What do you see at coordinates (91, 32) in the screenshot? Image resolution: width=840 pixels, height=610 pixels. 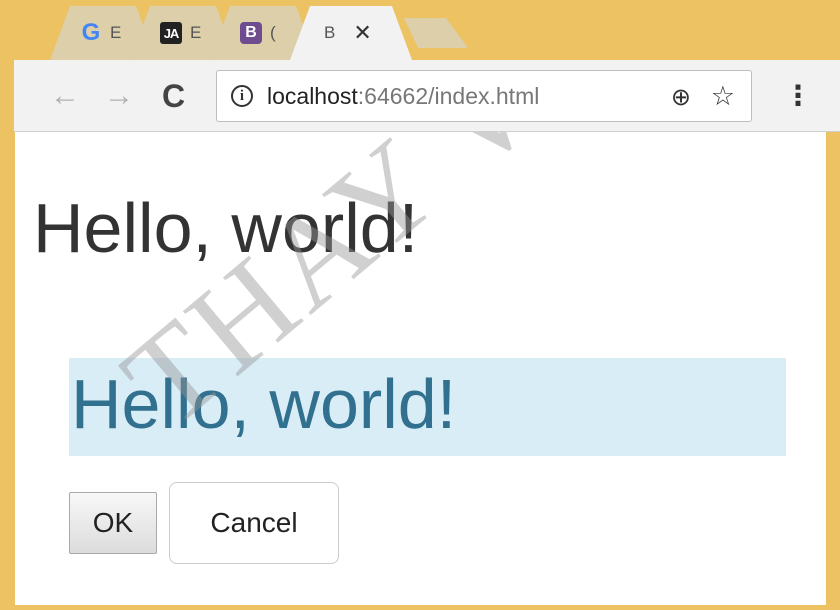 I see `google-favicon-icon: G` at bounding box center [91, 32].